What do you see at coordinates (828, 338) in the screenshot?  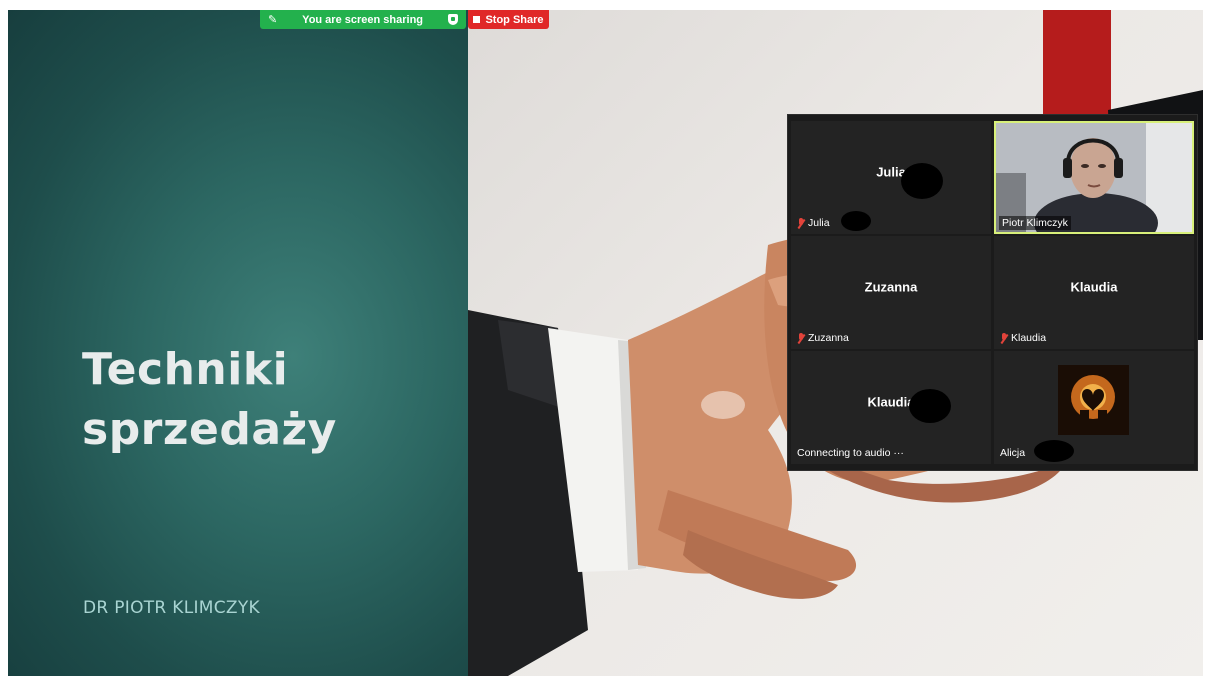 I see `participant-label: Zuzanna` at bounding box center [828, 338].